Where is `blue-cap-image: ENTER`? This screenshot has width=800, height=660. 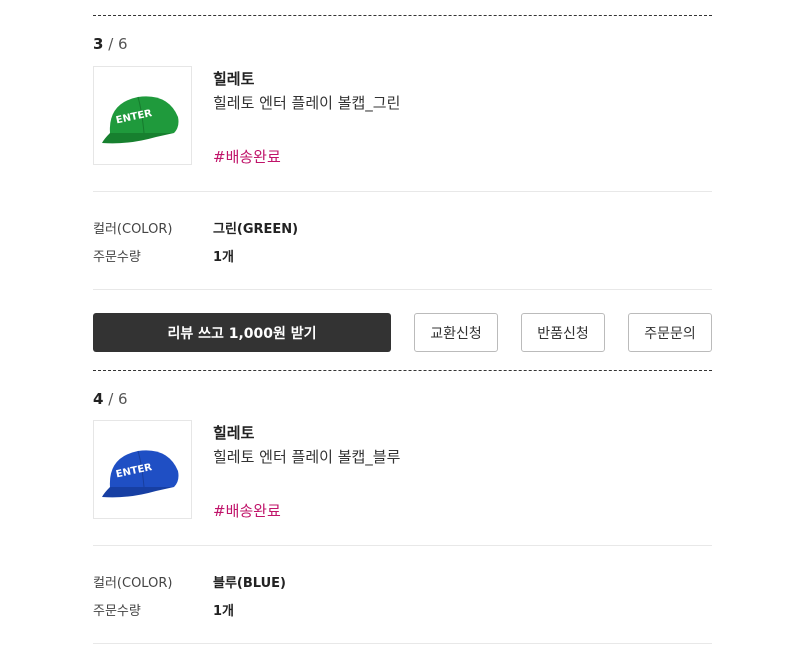
blue-cap-image: ENTER is located at coordinates (139, 473).